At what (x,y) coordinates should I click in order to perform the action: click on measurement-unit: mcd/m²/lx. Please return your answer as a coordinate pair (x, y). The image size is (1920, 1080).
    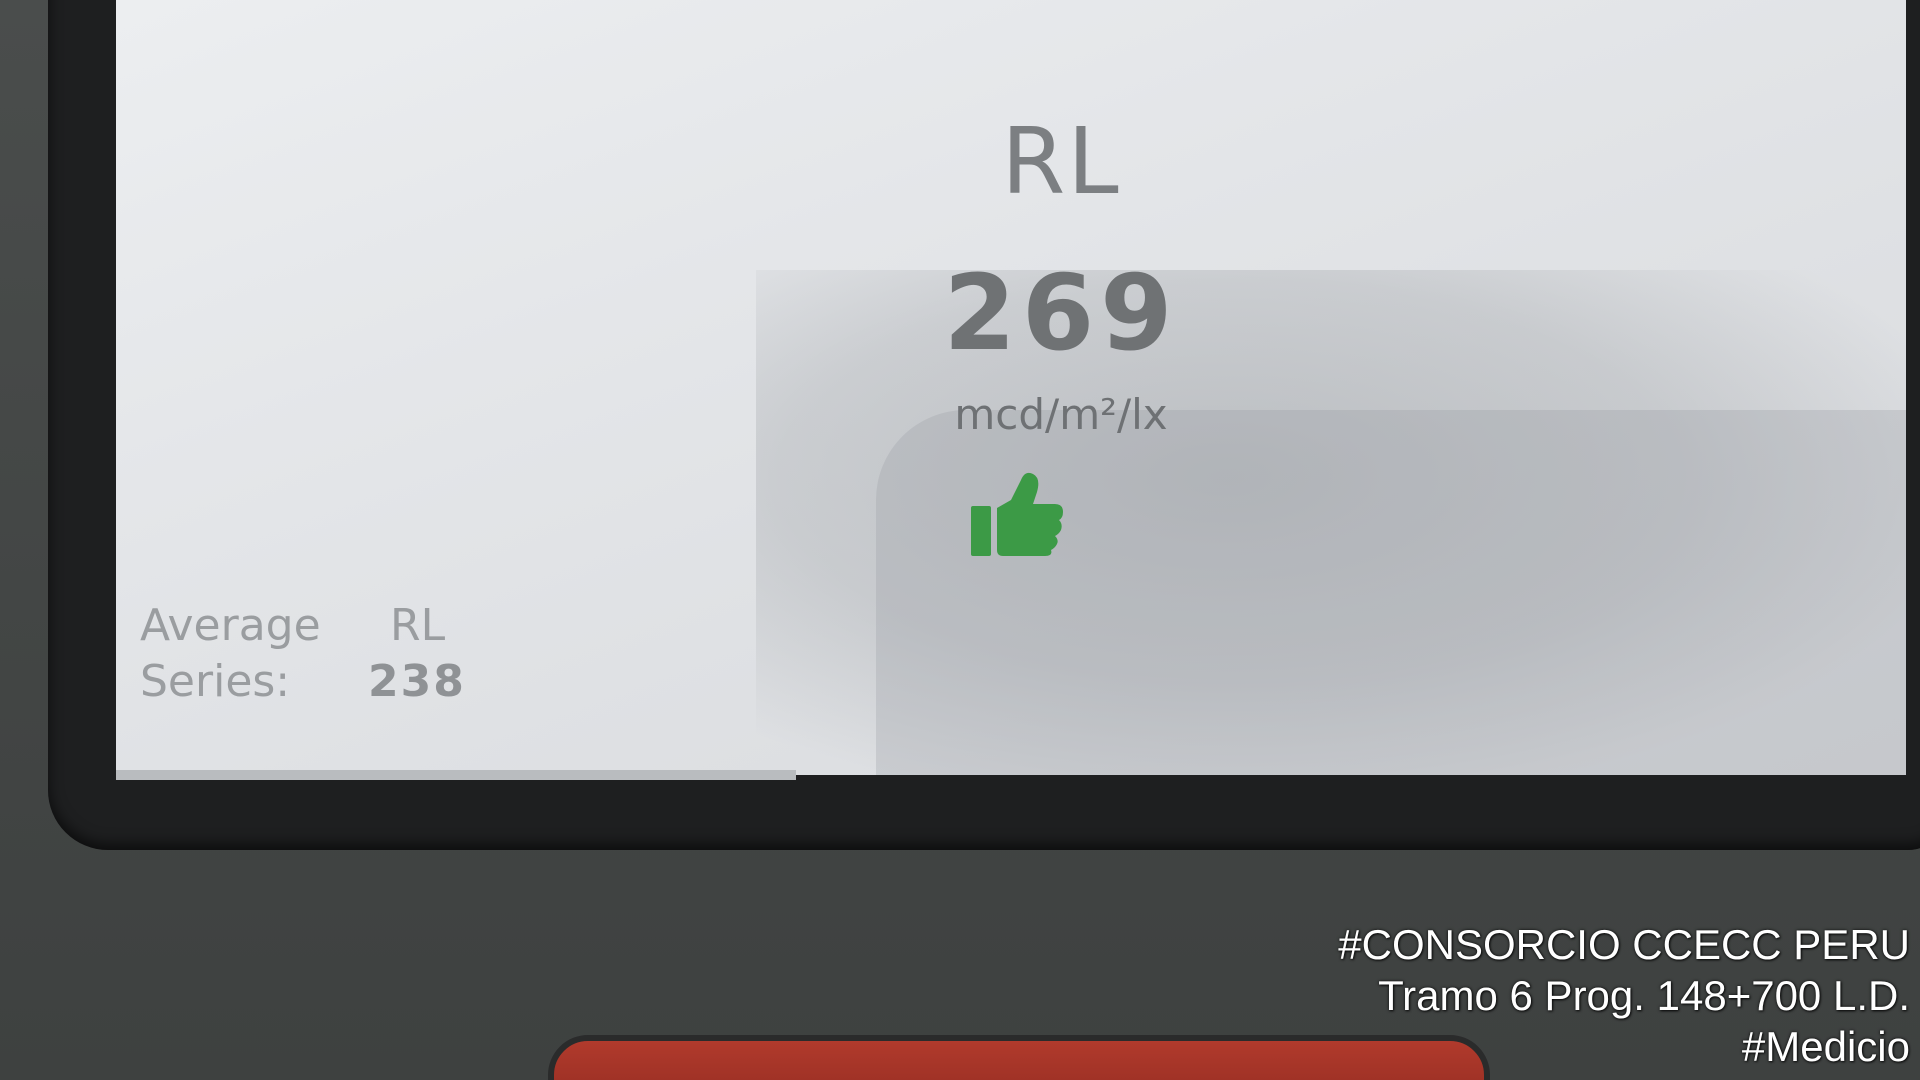
    Looking at the image, I should click on (1061, 414).